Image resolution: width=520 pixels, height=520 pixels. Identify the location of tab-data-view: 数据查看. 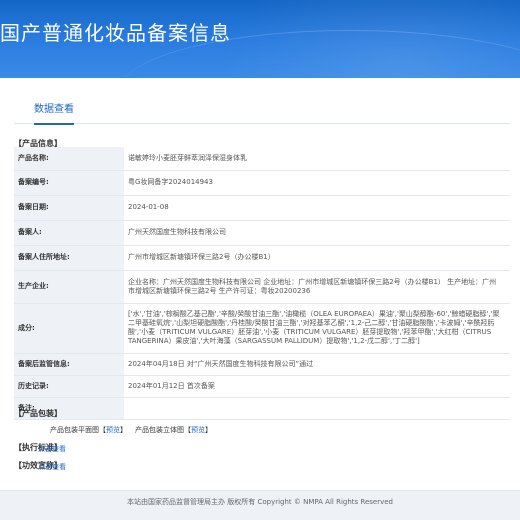
(54, 112).